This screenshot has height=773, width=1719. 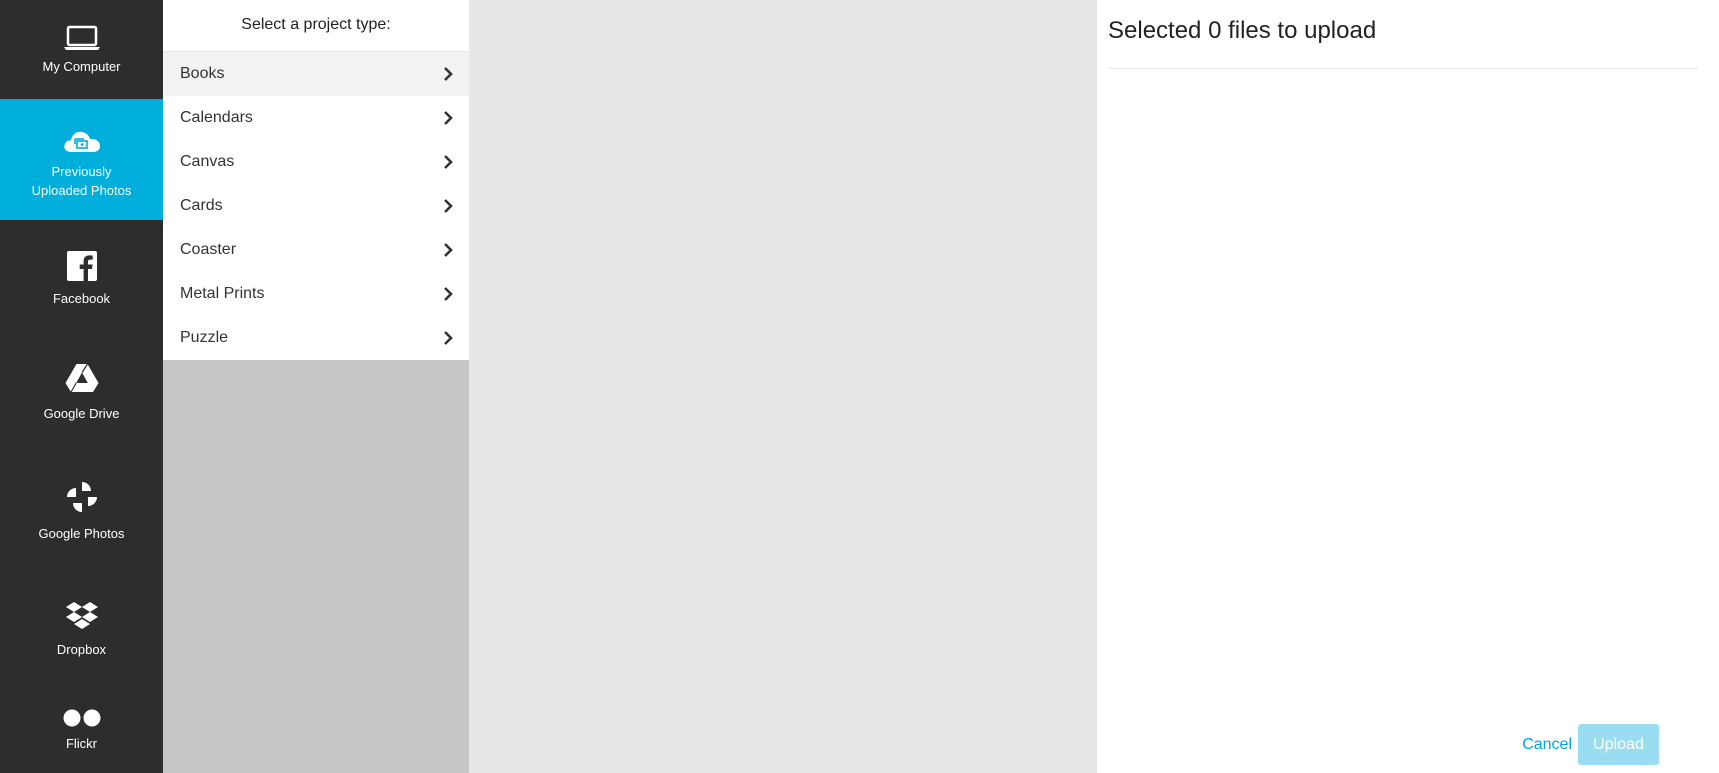 I want to click on source-label: Facebook, so click(x=81, y=298).